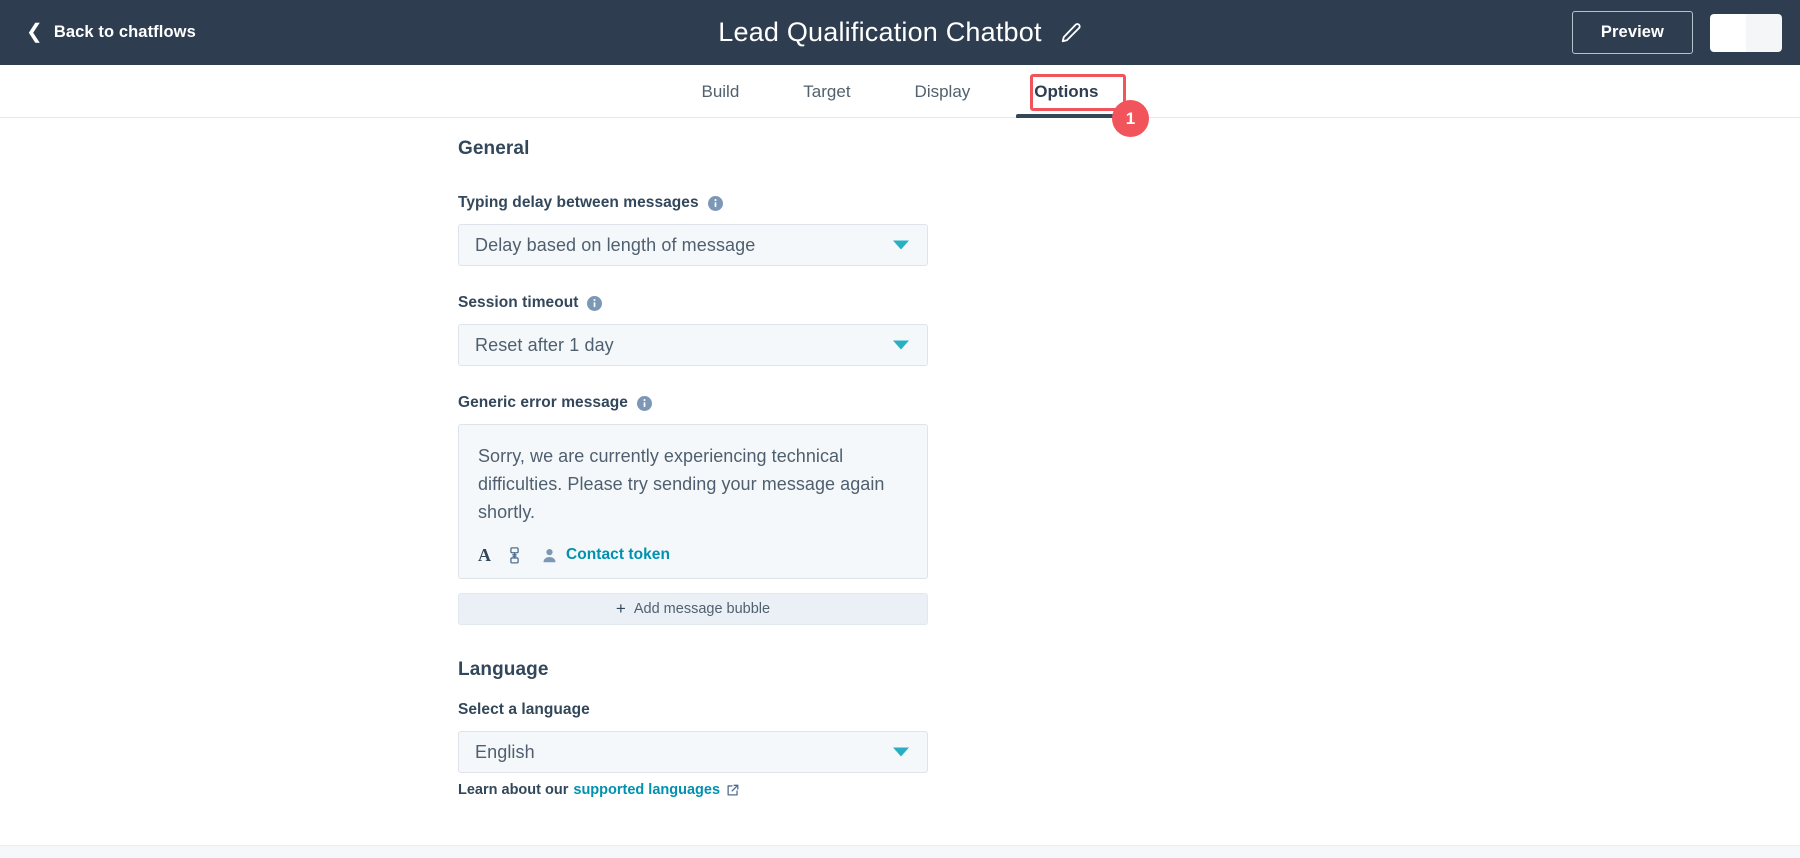  I want to click on language-select: English, so click(693, 752).